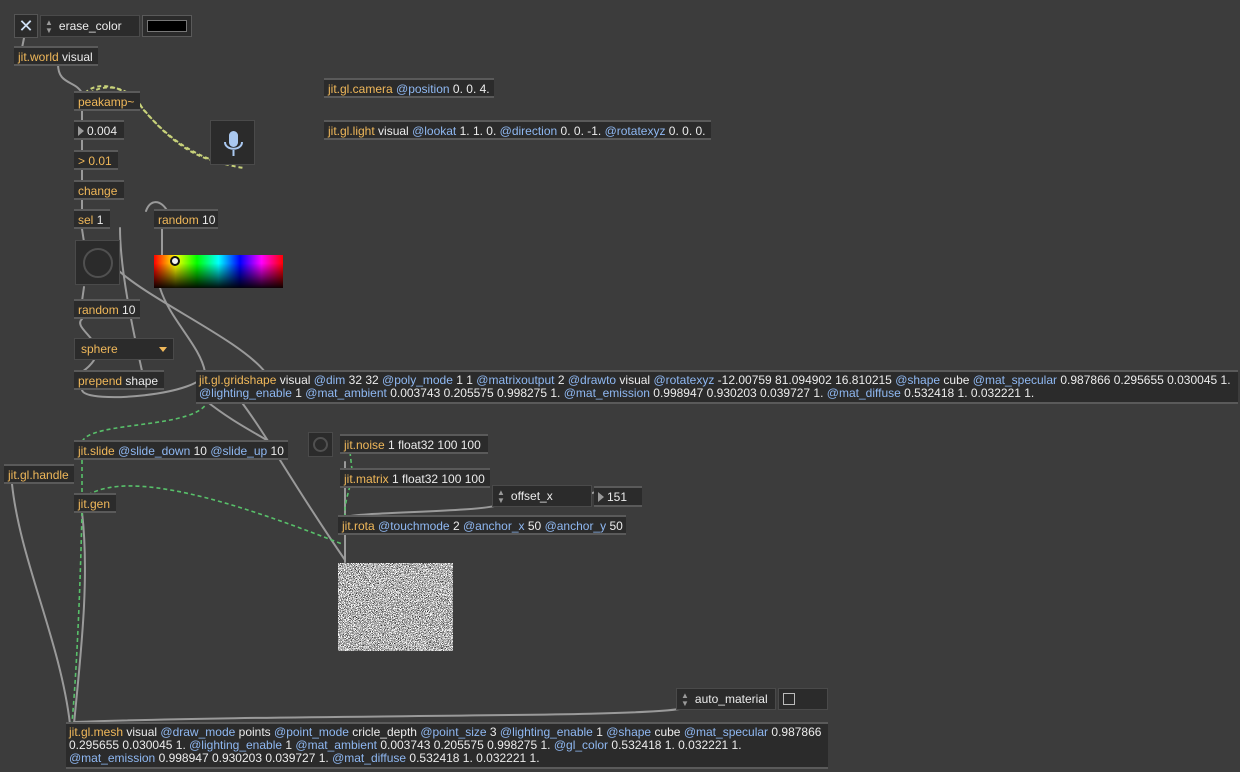 The width and height of the screenshot is (1240, 772). What do you see at coordinates (414, 526) in the screenshot?
I see `object-attr: @touchmode` at bounding box center [414, 526].